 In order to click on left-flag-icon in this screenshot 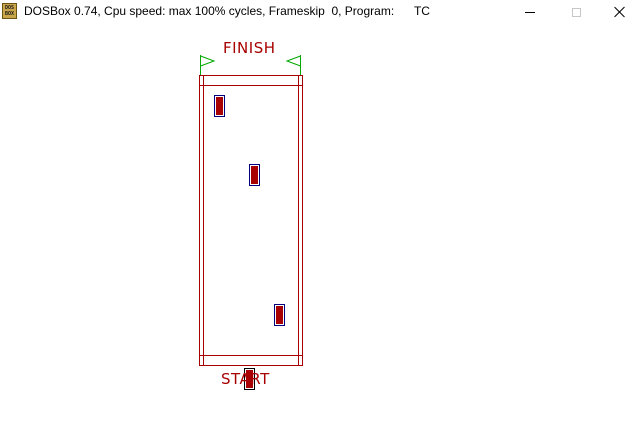, I will do `click(208, 65)`.